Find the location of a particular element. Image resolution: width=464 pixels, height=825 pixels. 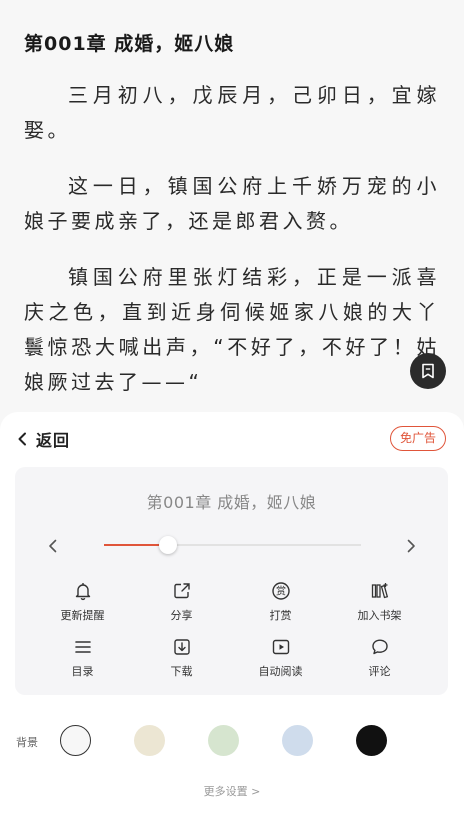

bookmark-button is located at coordinates (428, 371).